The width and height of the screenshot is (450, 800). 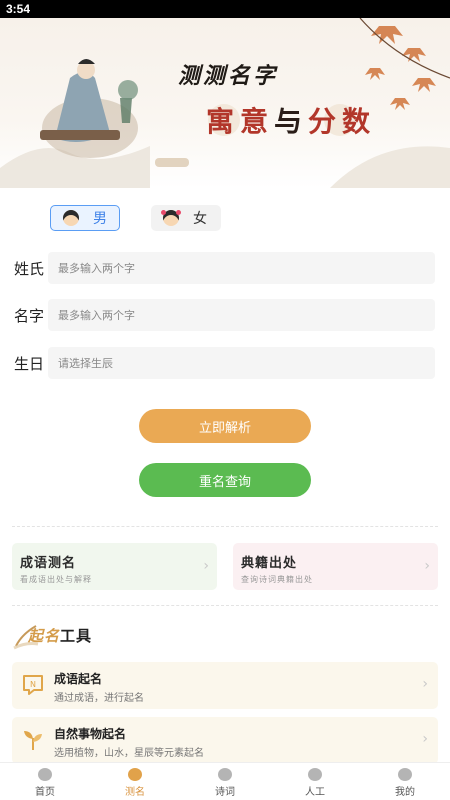 What do you see at coordinates (315, 774) in the screenshot?
I see `manual-icon` at bounding box center [315, 774].